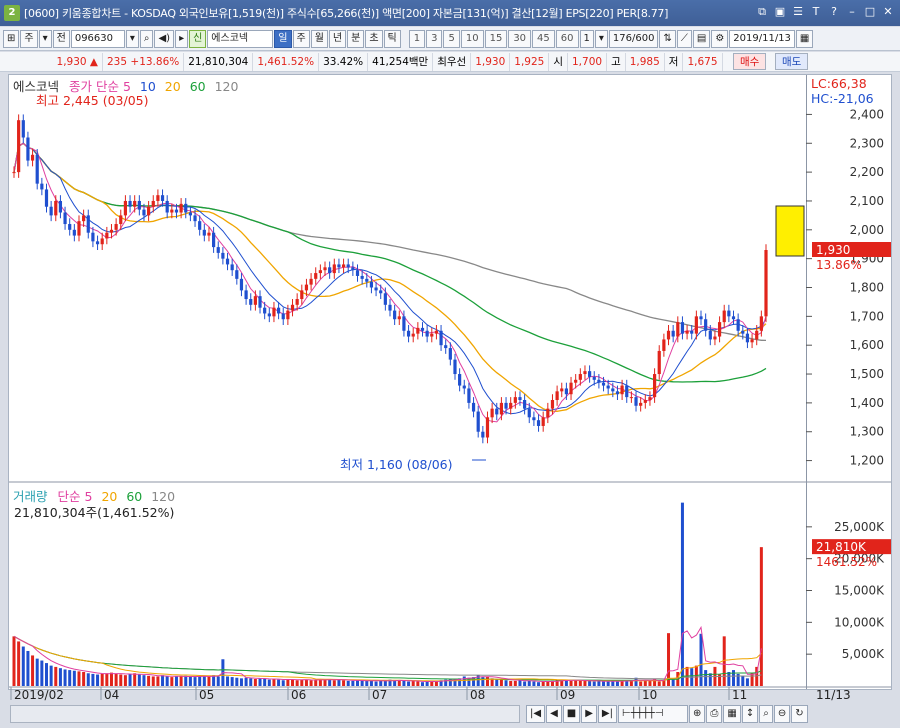 This screenshot has height=728, width=900. I want to click on search-icon: ⌕, so click(146, 38).